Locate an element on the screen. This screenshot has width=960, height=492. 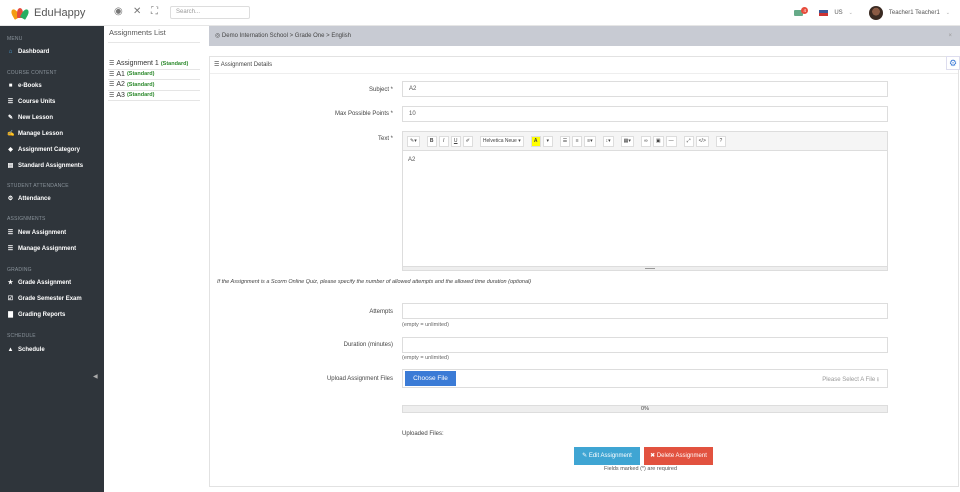
style-icon: ✎▾ is located at coordinates (413, 141).